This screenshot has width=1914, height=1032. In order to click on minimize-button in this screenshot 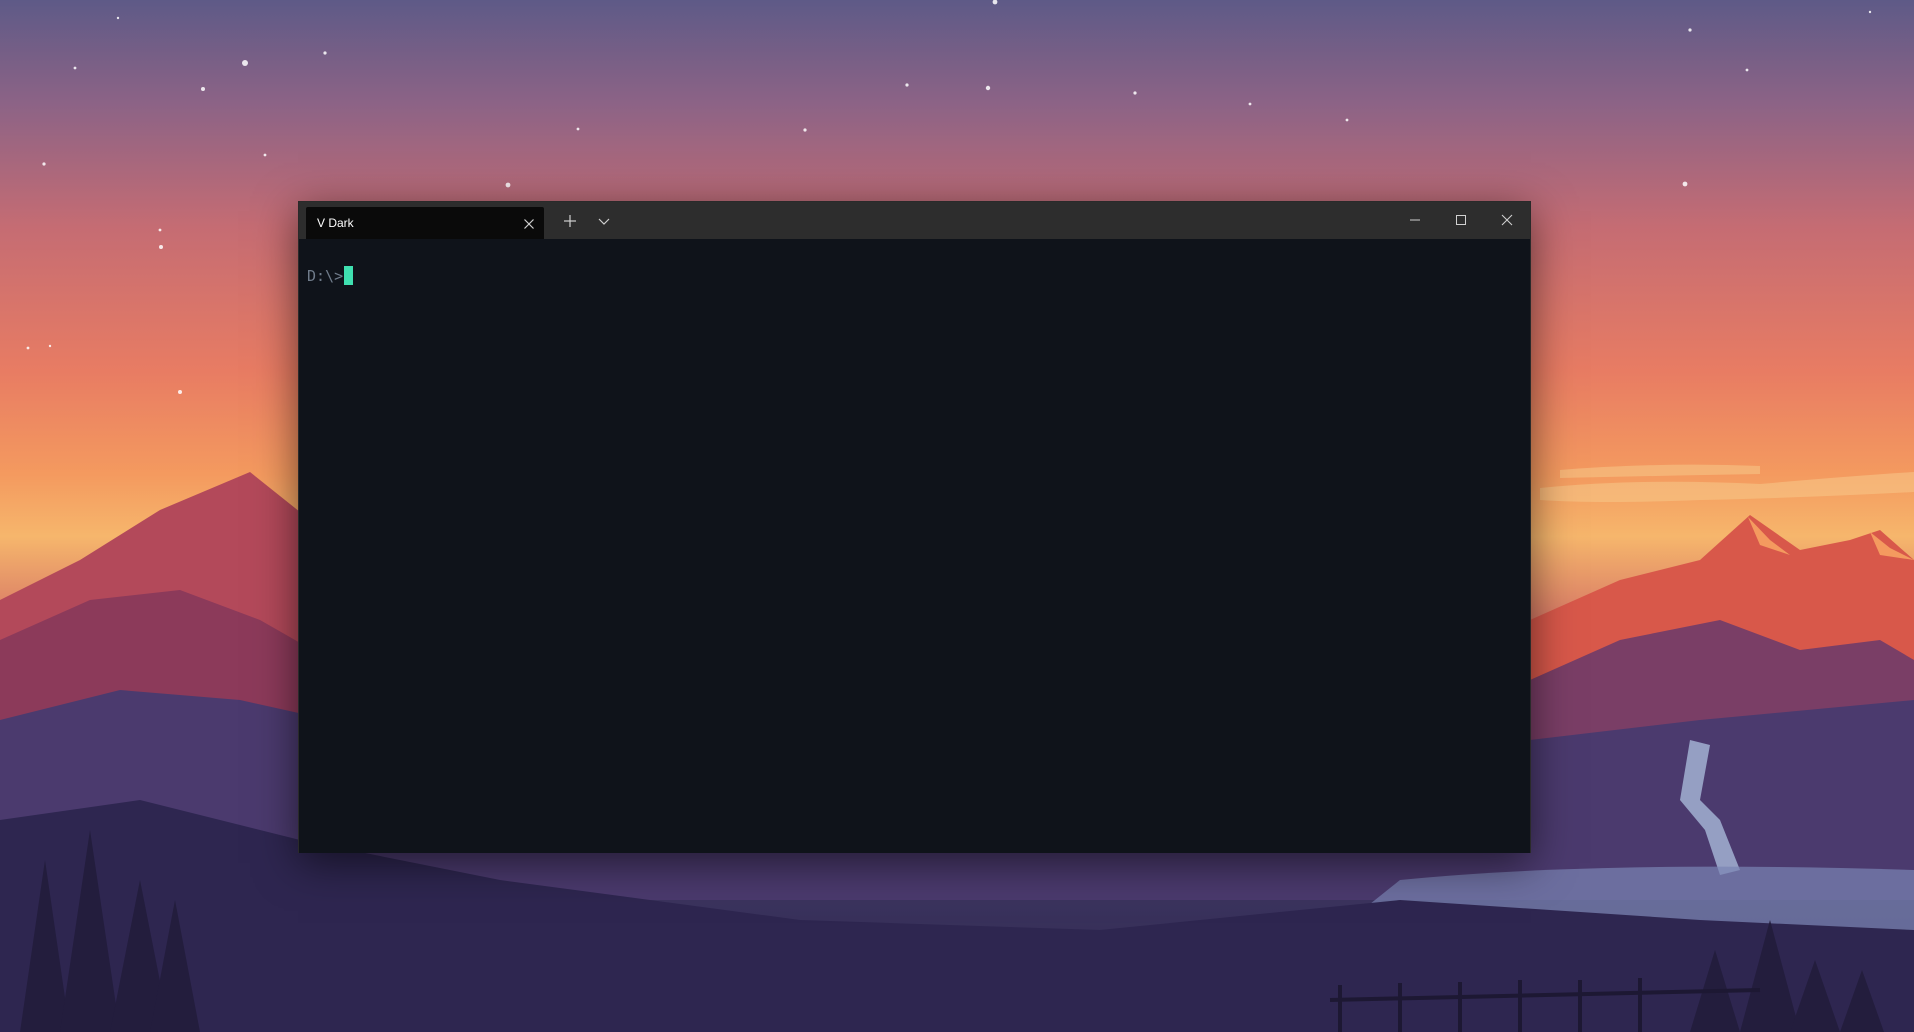, I will do `click(1415, 220)`.